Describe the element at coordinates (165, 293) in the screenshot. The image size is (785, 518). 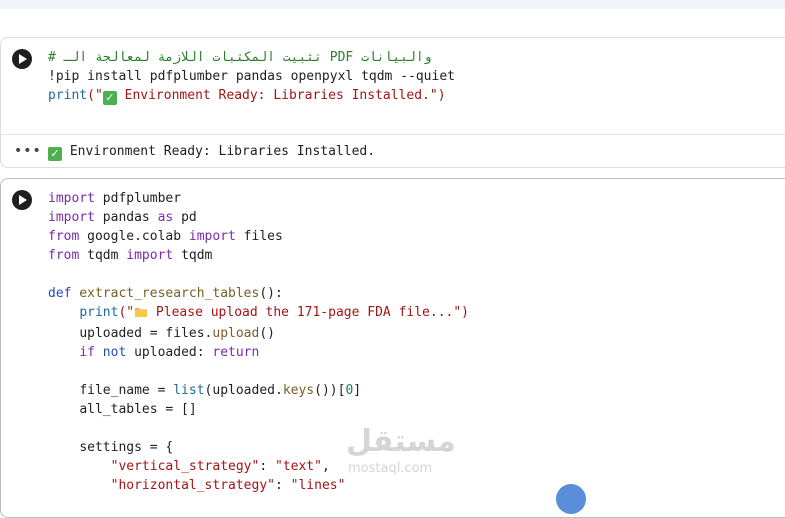
I see `function-name: extract_research_tables` at that location.